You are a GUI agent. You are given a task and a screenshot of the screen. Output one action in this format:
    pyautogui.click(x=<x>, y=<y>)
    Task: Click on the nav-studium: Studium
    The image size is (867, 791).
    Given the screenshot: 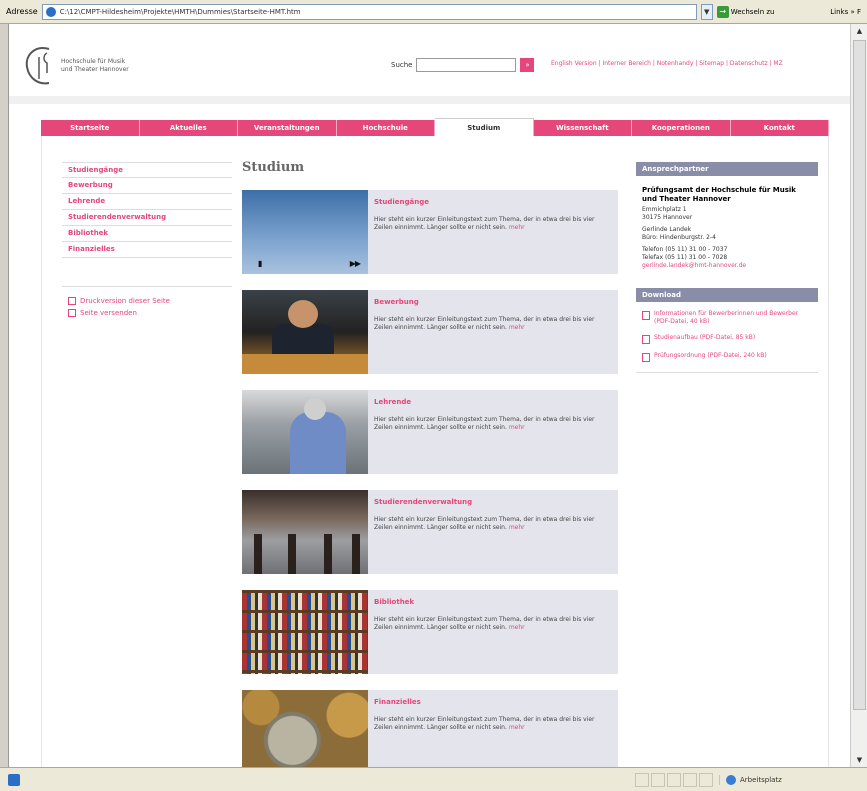 What is the action you would take?
    pyautogui.click(x=484, y=127)
    